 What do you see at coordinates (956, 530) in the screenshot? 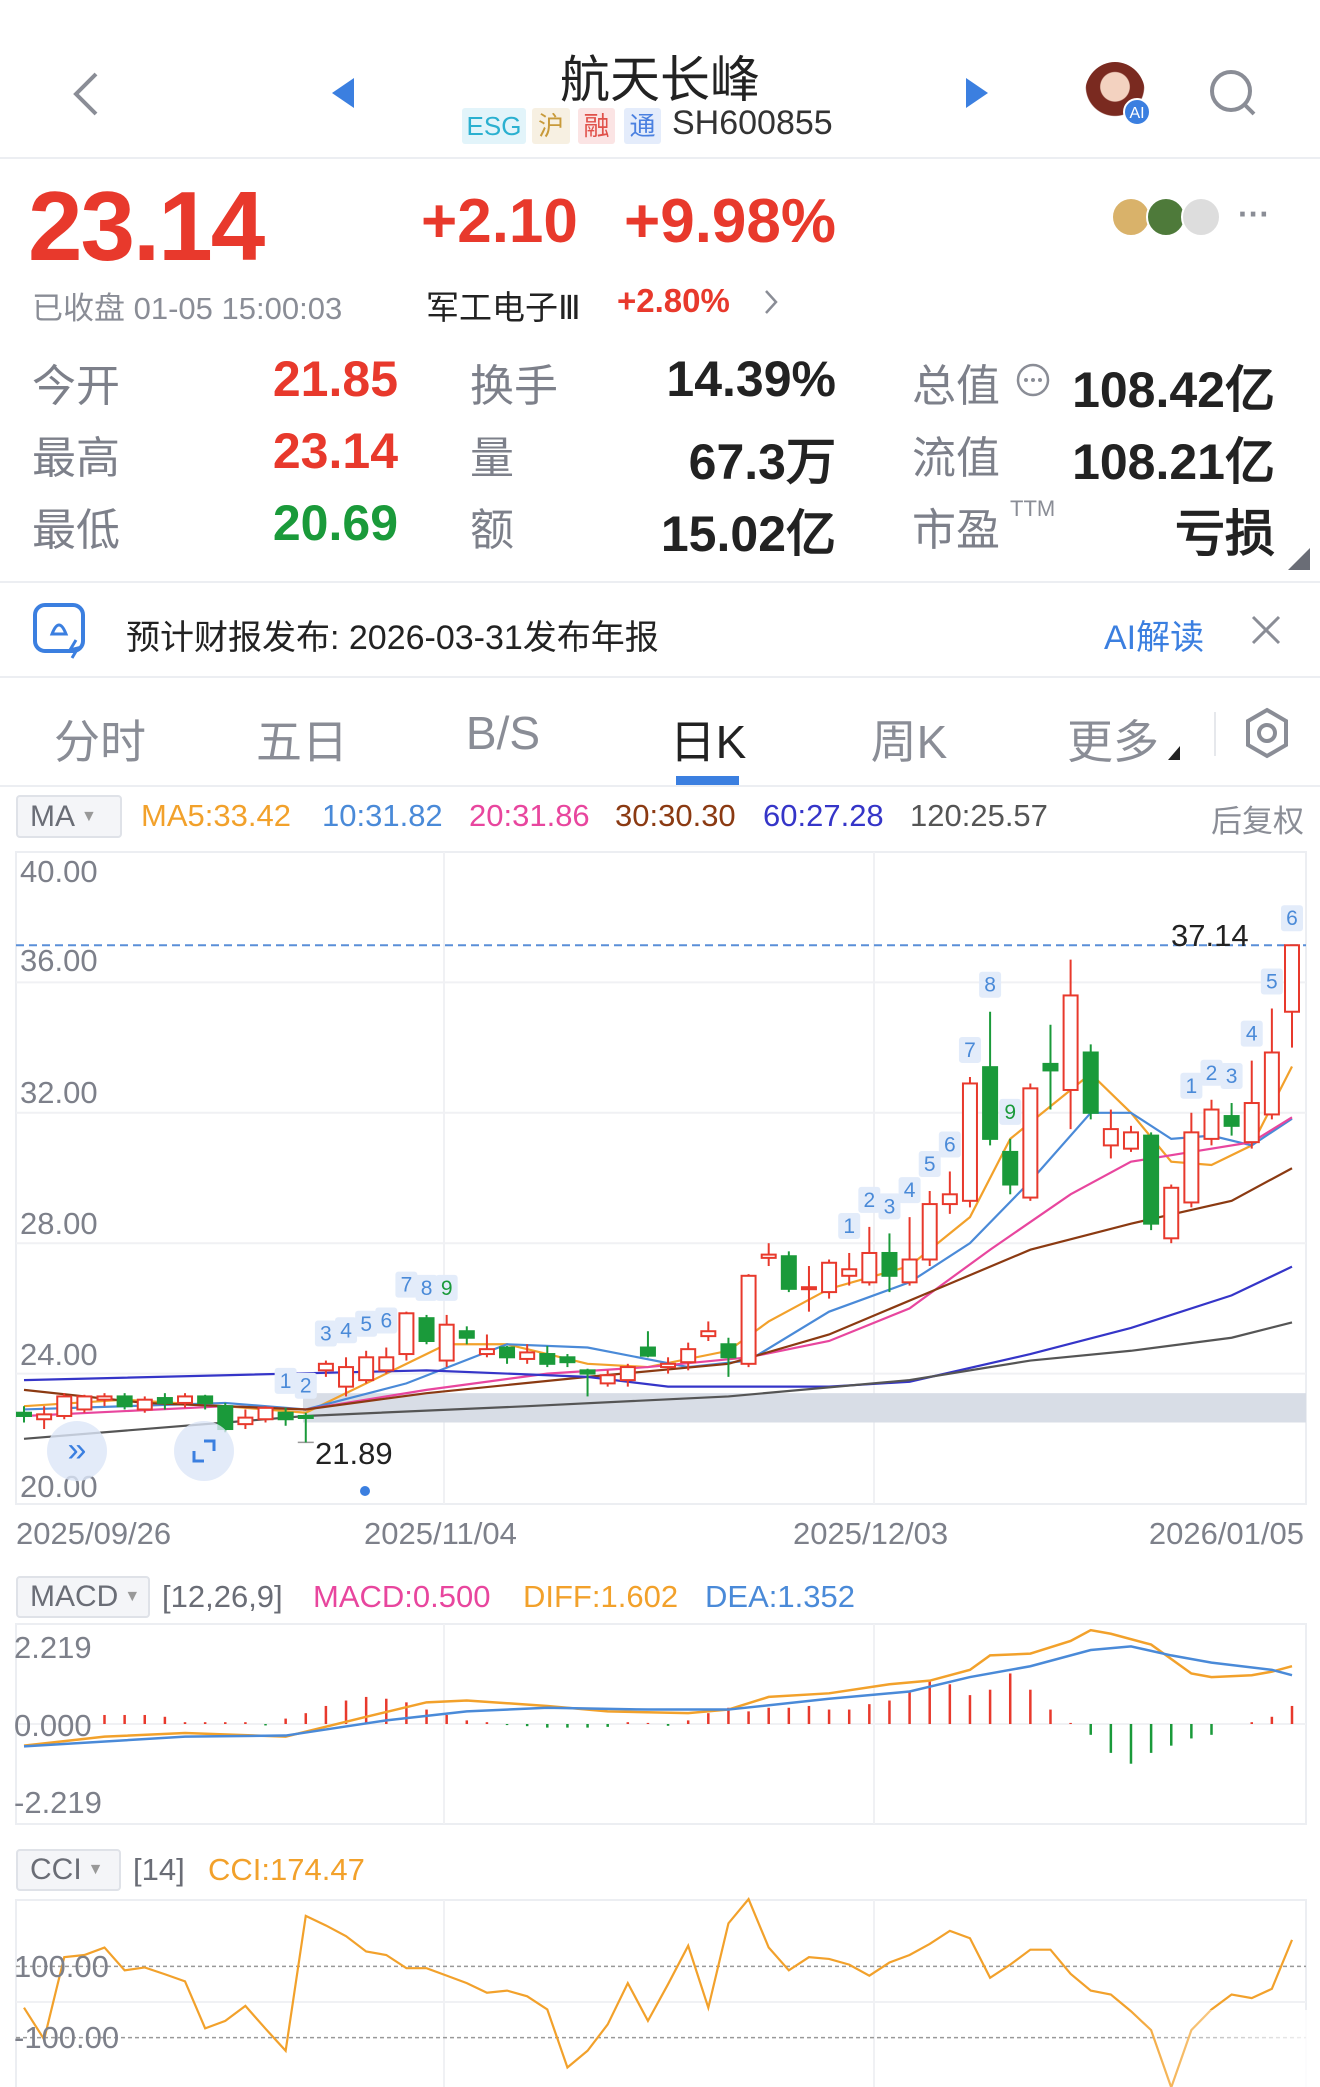
I see `pe-label: 市盈` at bounding box center [956, 530].